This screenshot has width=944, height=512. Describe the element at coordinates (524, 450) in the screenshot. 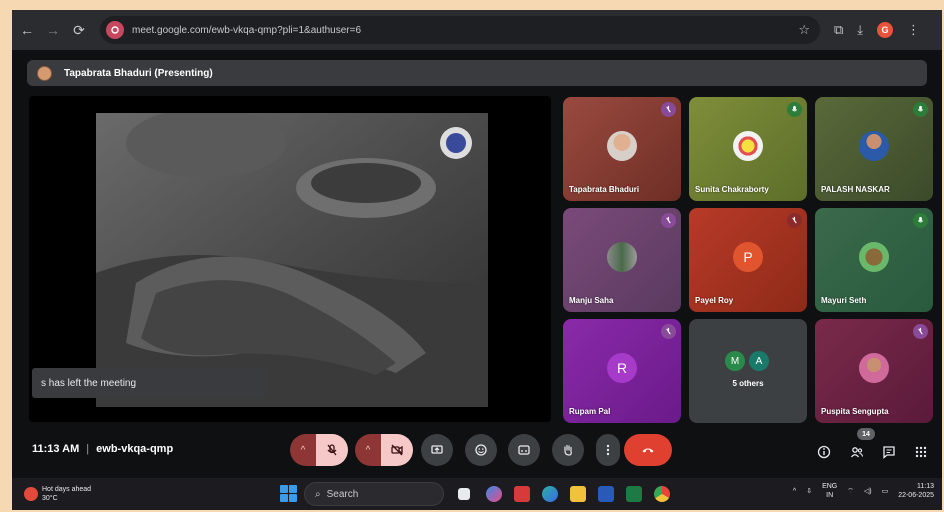

I see `captions-button` at that location.